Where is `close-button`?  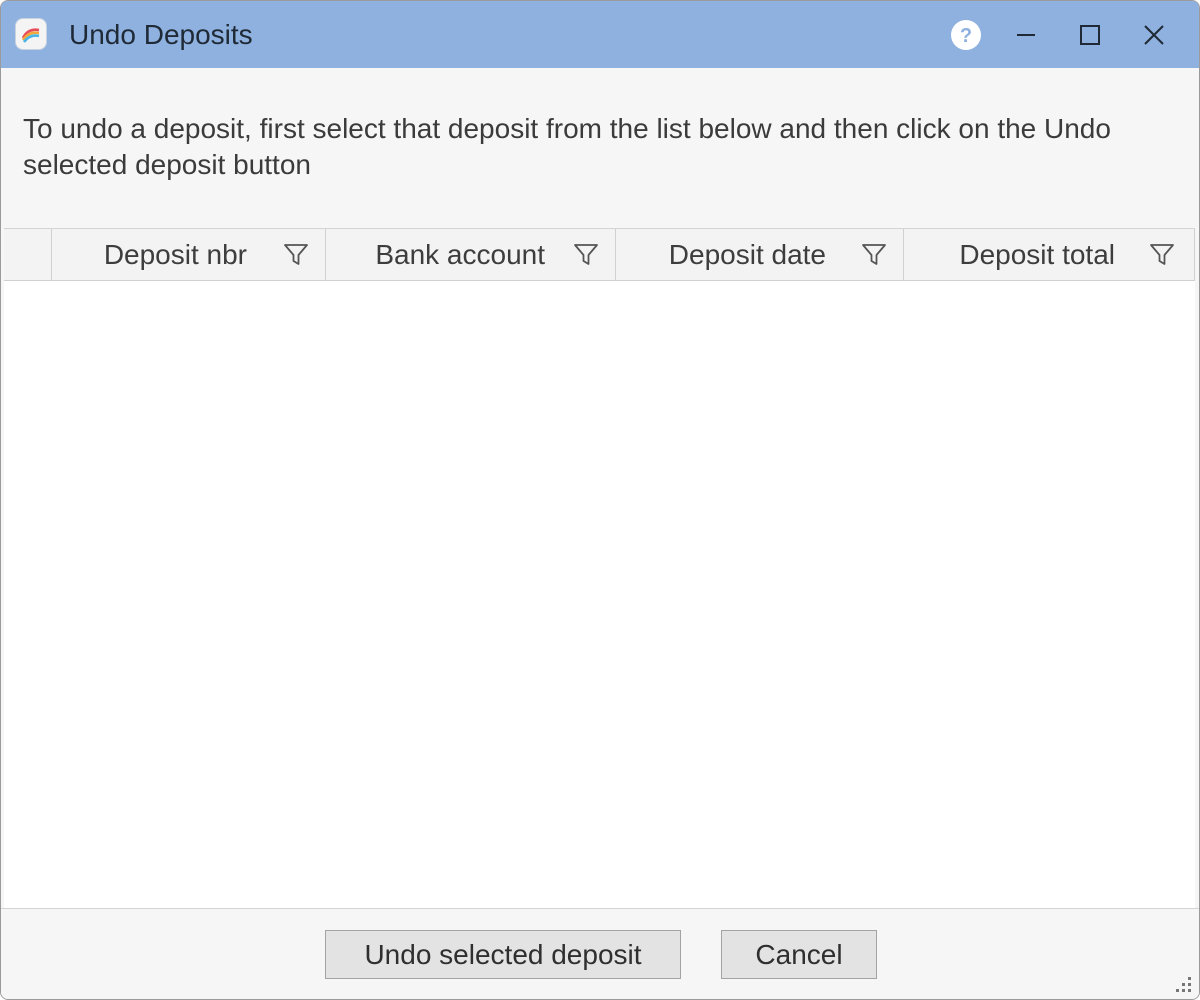
close-button is located at coordinates (1154, 34).